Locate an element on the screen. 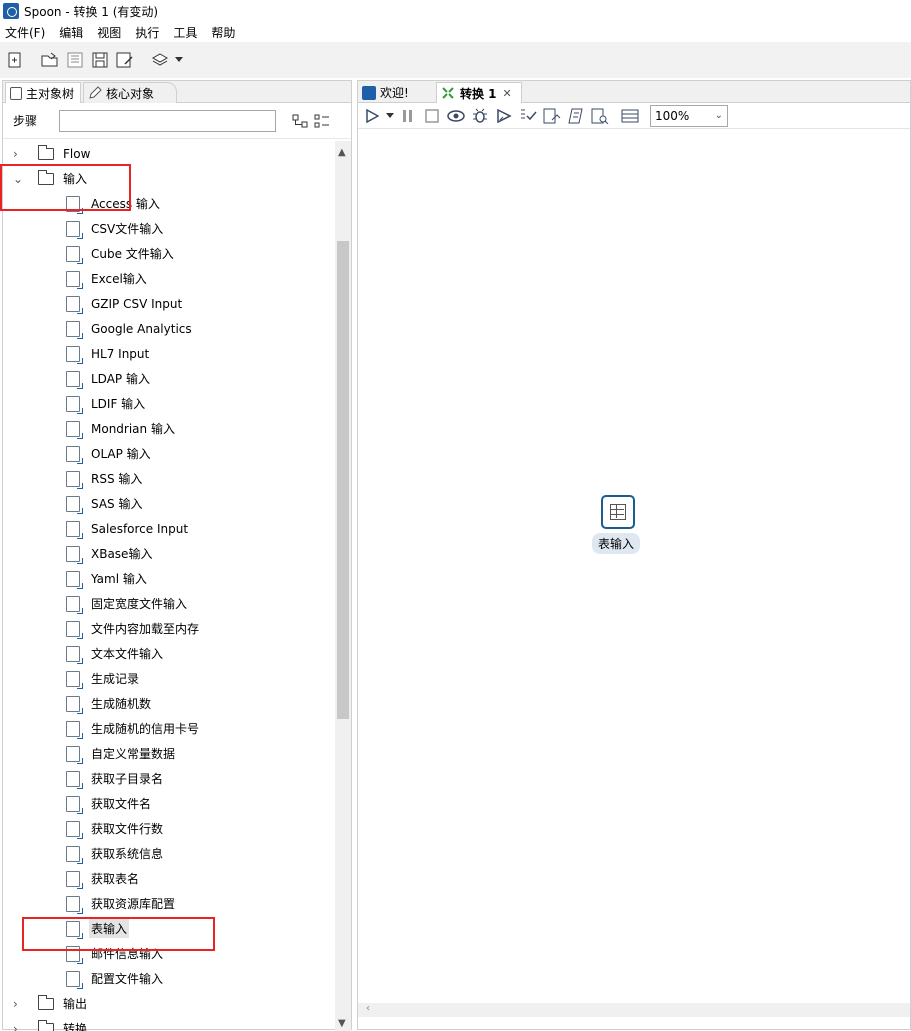  tree-item-label: HL7 Input is located at coordinates (120, 354).